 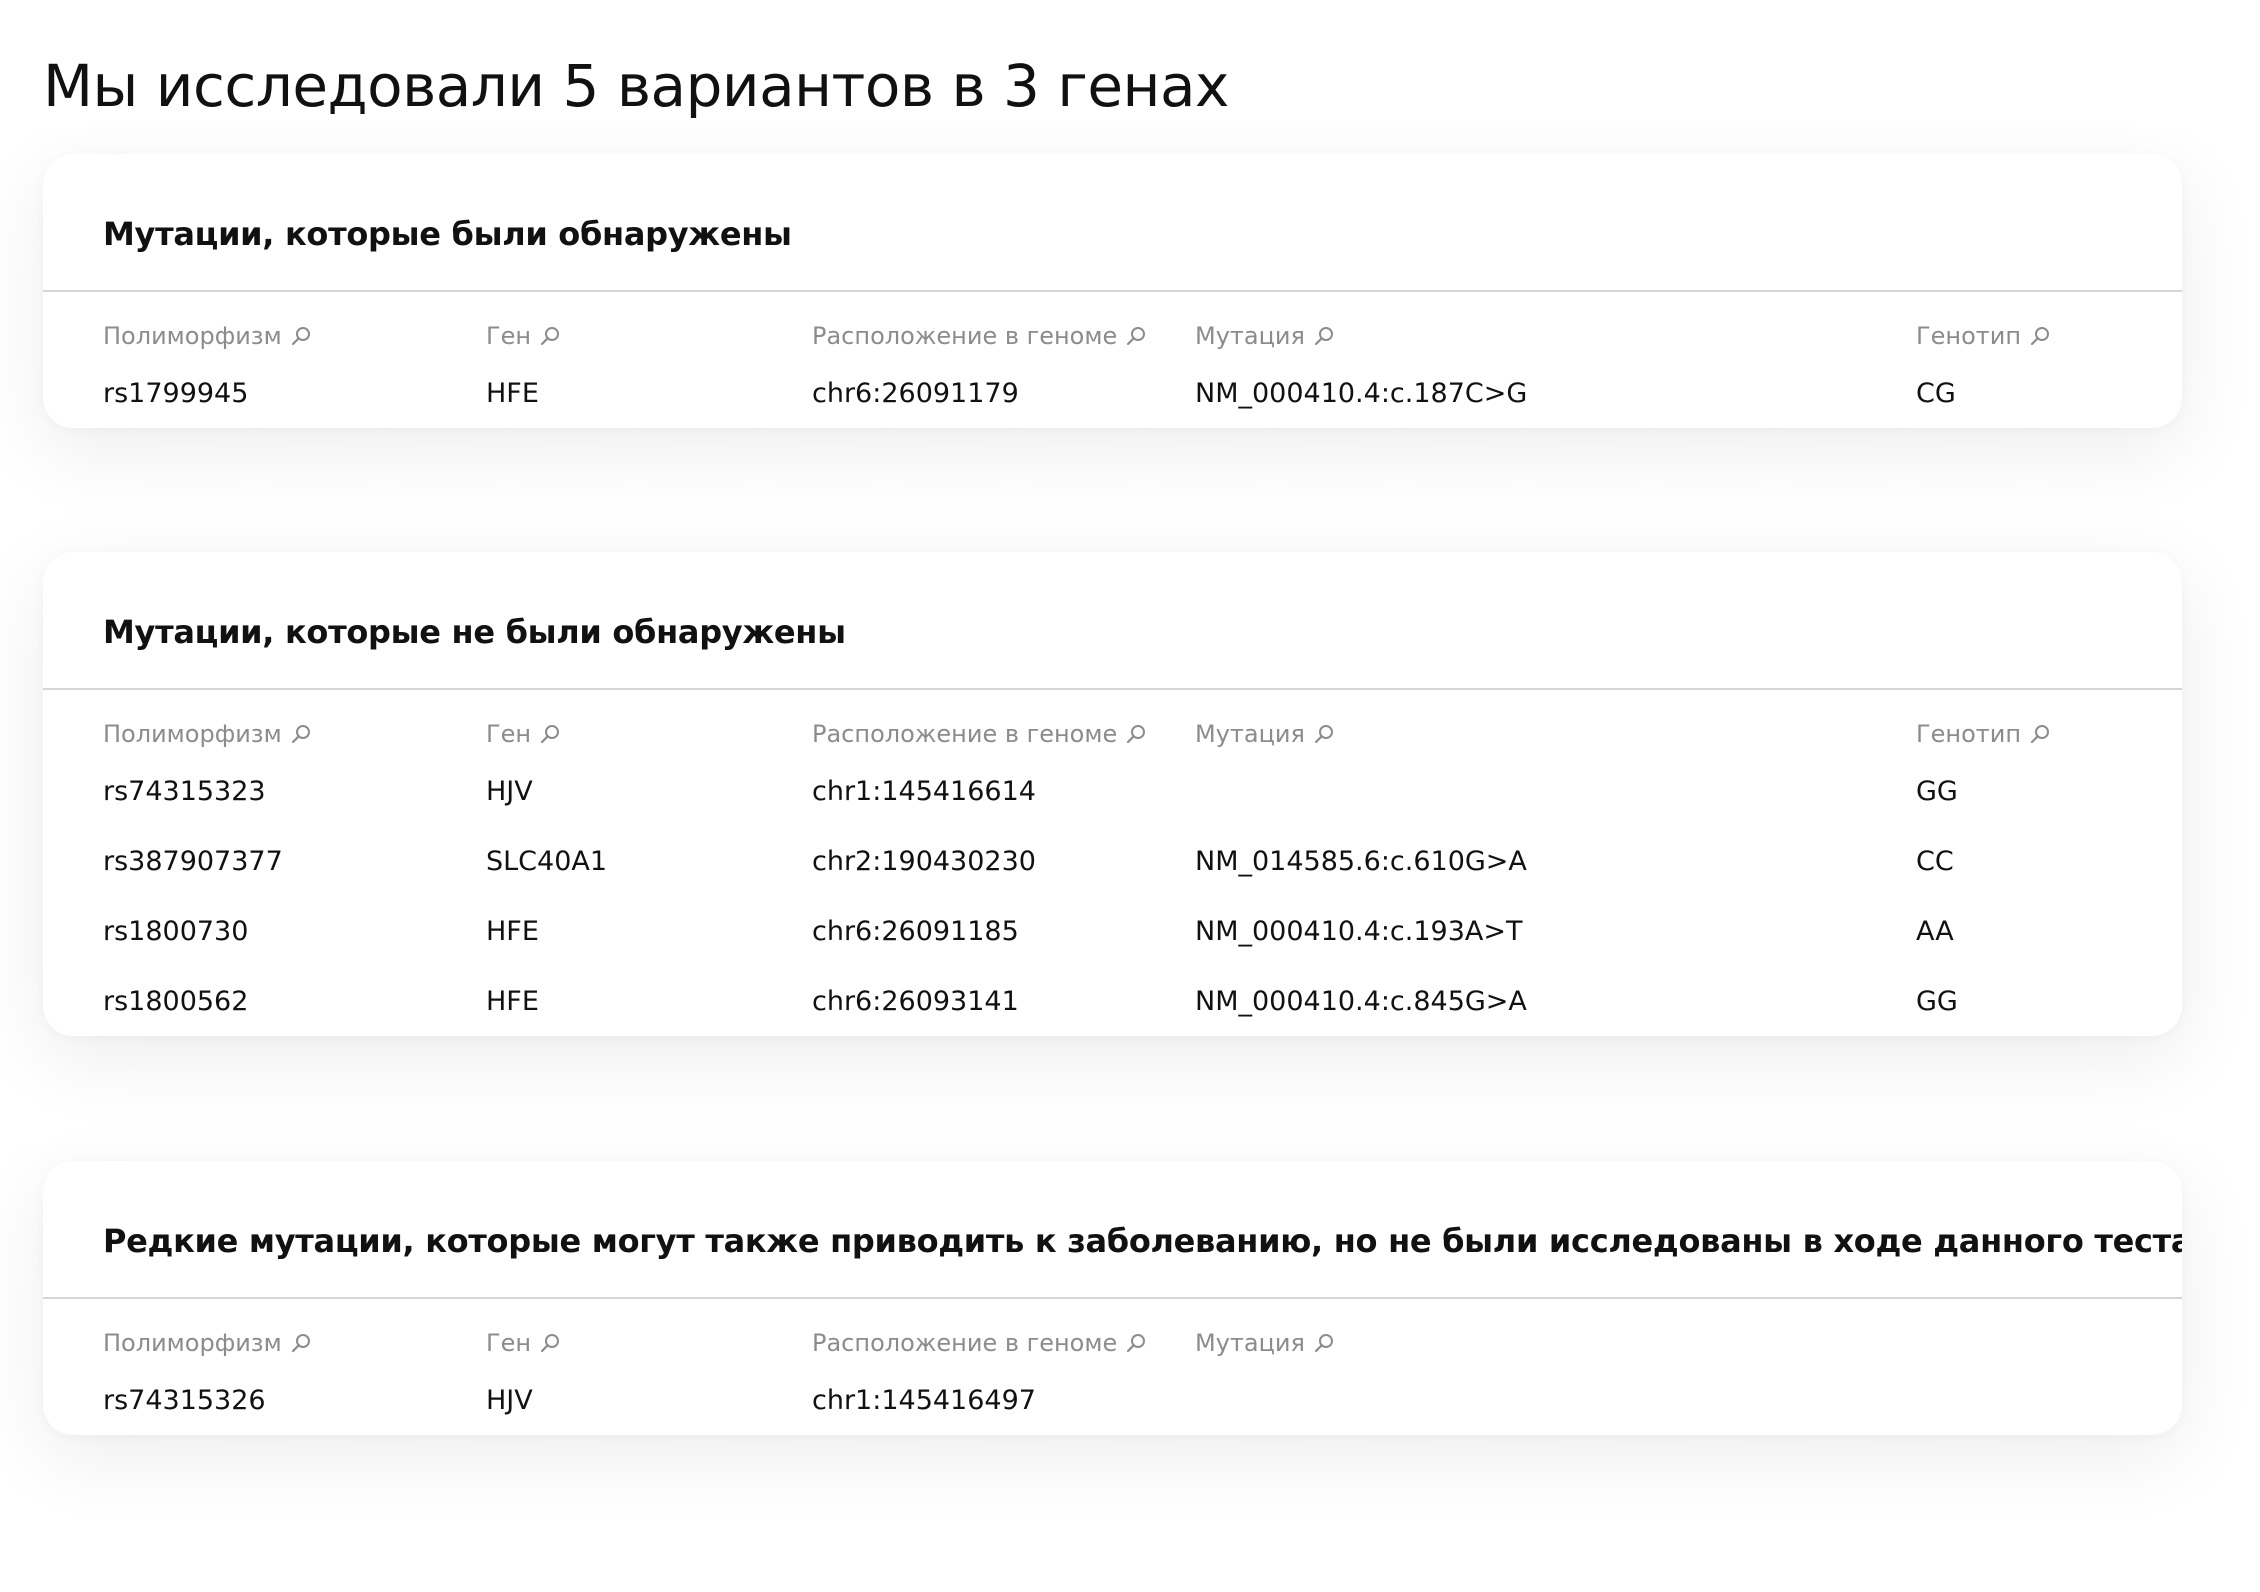 What do you see at coordinates (176, 1001) in the screenshot?
I see `cell-polymorphism: rs1800562` at bounding box center [176, 1001].